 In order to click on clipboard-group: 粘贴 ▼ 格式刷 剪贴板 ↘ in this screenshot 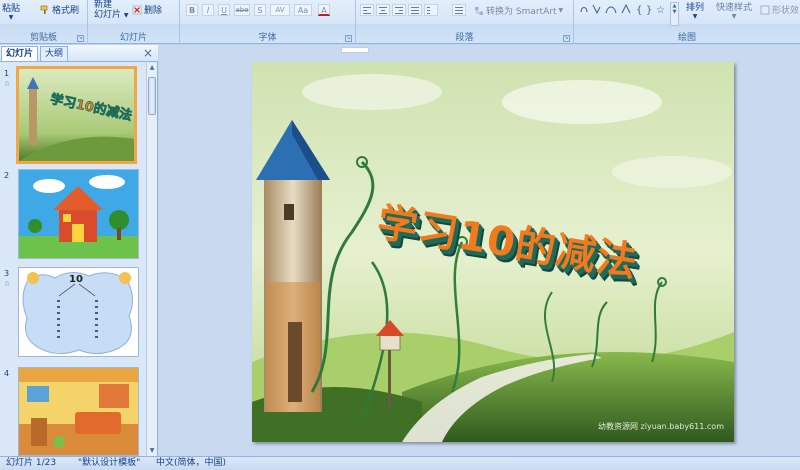, I will do `click(44, 22)`.